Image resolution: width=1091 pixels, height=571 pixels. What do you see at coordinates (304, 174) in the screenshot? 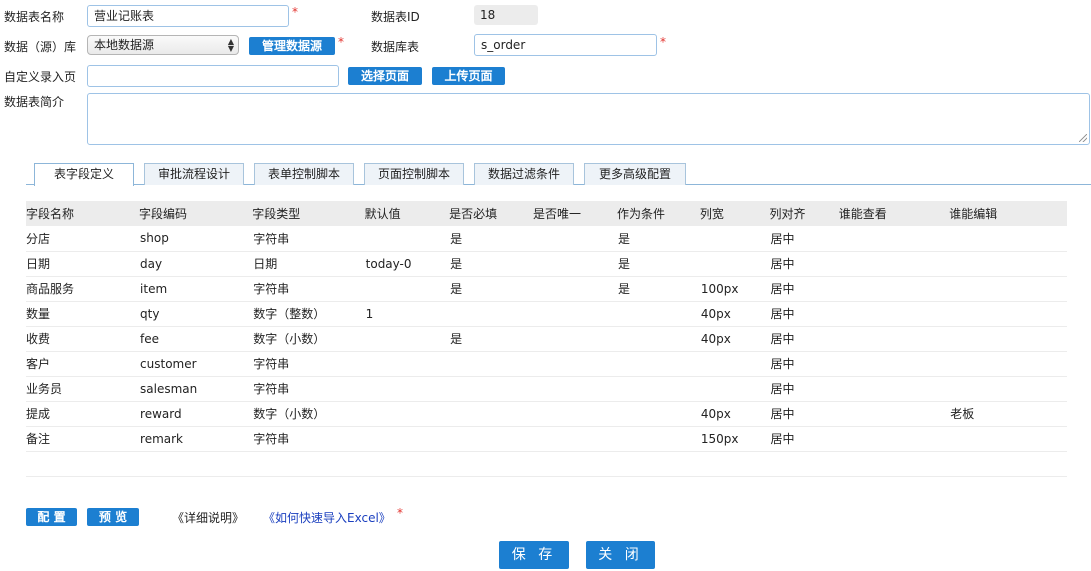
I see `tab-form-script: 表单控制脚本` at bounding box center [304, 174].